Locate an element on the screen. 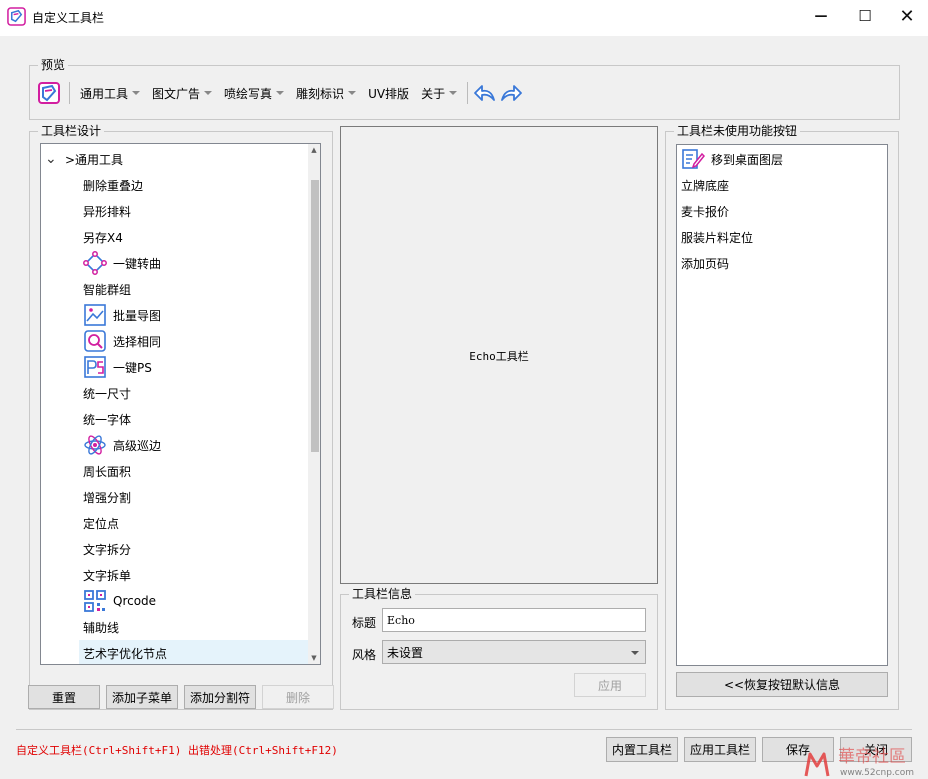 This screenshot has height=779, width=928. tree-root-node: ⌄ >通用工具 is located at coordinates (84, 159).